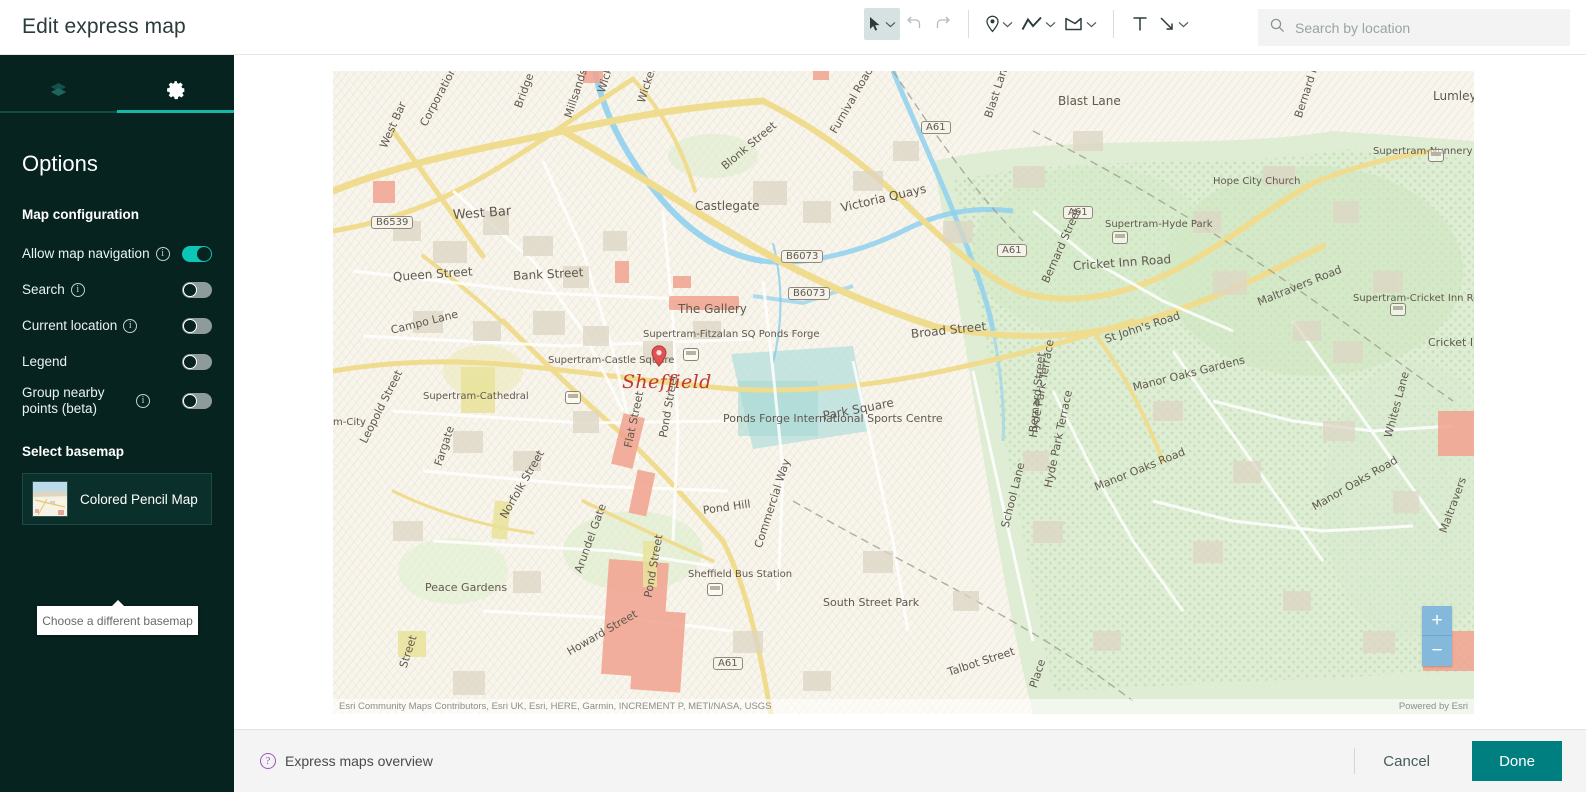 This screenshot has width=1586, height=792. What do you see at coordinates (268, 761) in the screenshot?
I see `question-circle-icon: ?` at bounding box center [268, 761].